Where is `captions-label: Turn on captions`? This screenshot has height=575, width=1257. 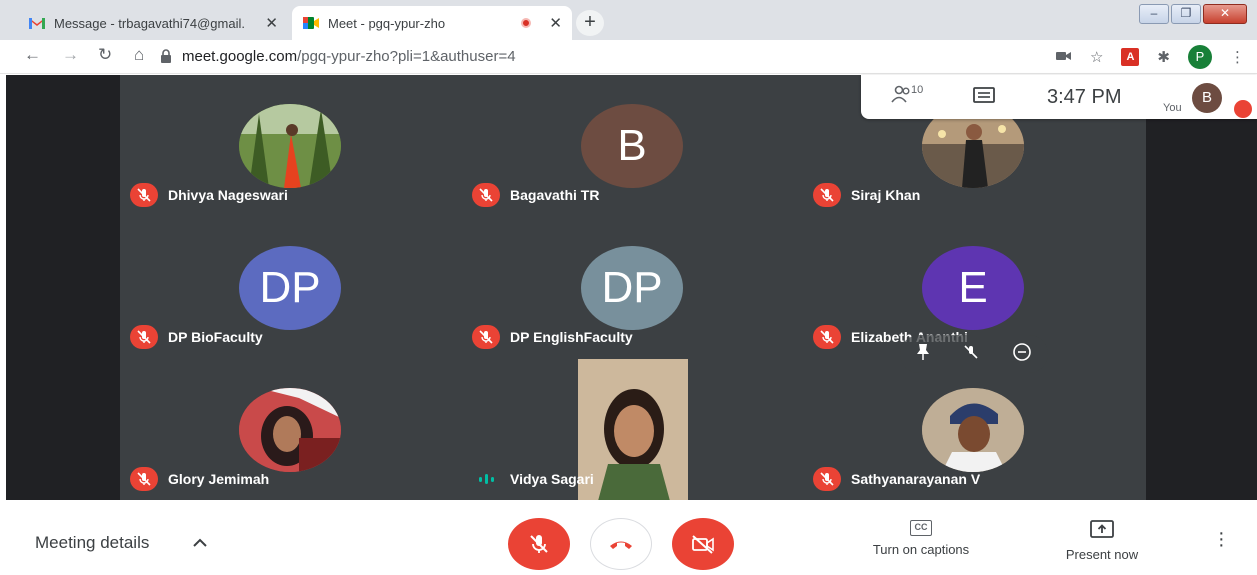 captions-label: Turn on captions is located at coordinates (921, 549).